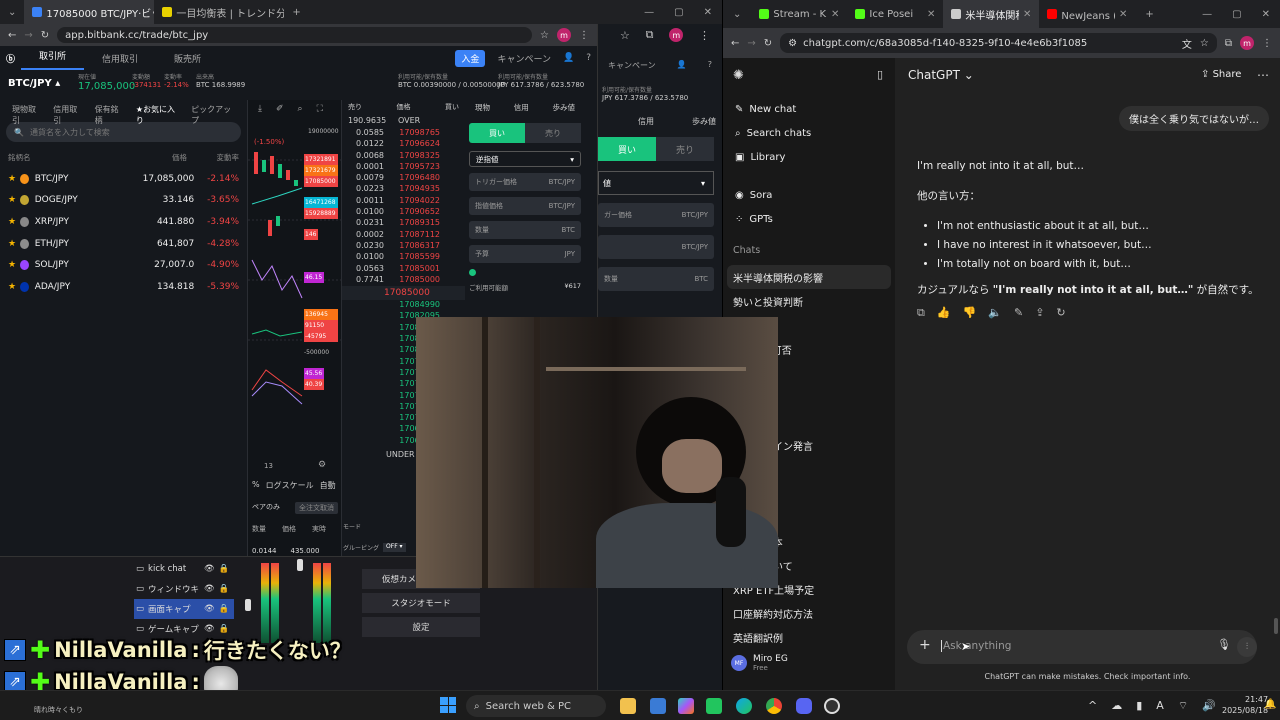 The image size is (1280, 720). I want to click on coin-row: ★ BTC/JPY 17,085,000 -2.14%, so click(123, 179).